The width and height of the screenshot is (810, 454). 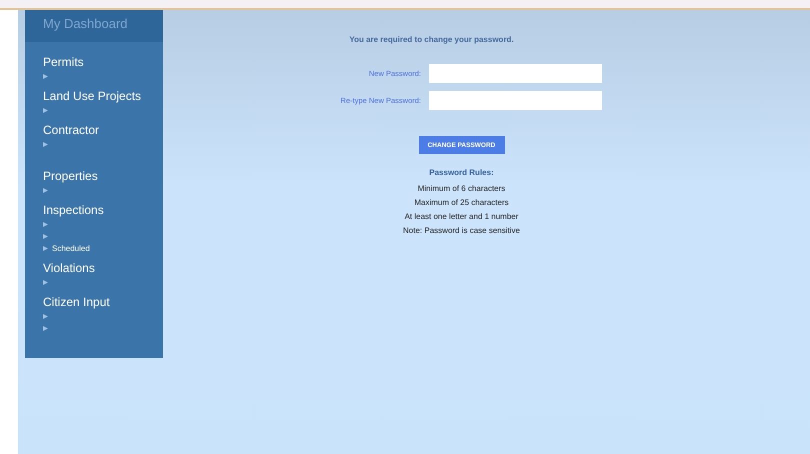 What do you see at coordinates (103, 62) in the screenshot?
I see `section-heading: Permits` at bounding box center [103, 62].